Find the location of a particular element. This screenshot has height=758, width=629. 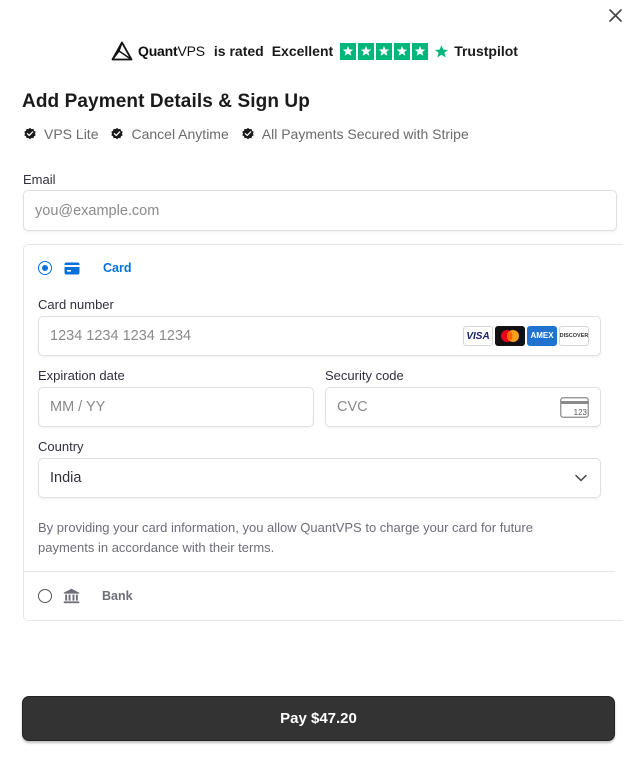

brand-logo: Quant VPS is located at coordinates (158, 51).